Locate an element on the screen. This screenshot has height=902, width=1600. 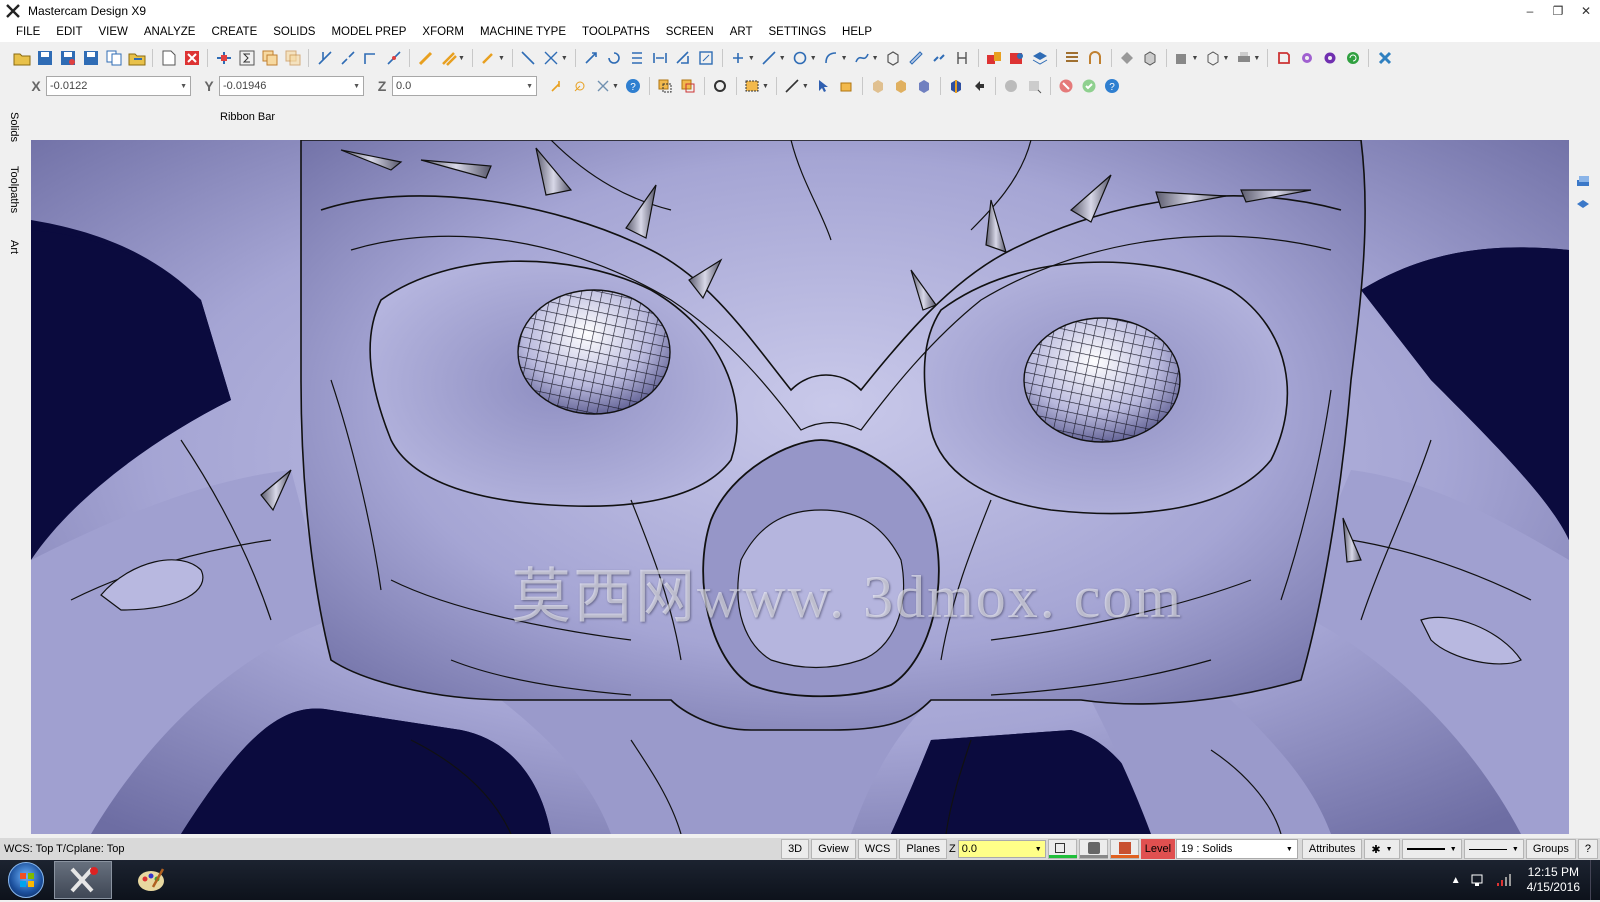
taskbar-paint is located at coordinates (151, 880).